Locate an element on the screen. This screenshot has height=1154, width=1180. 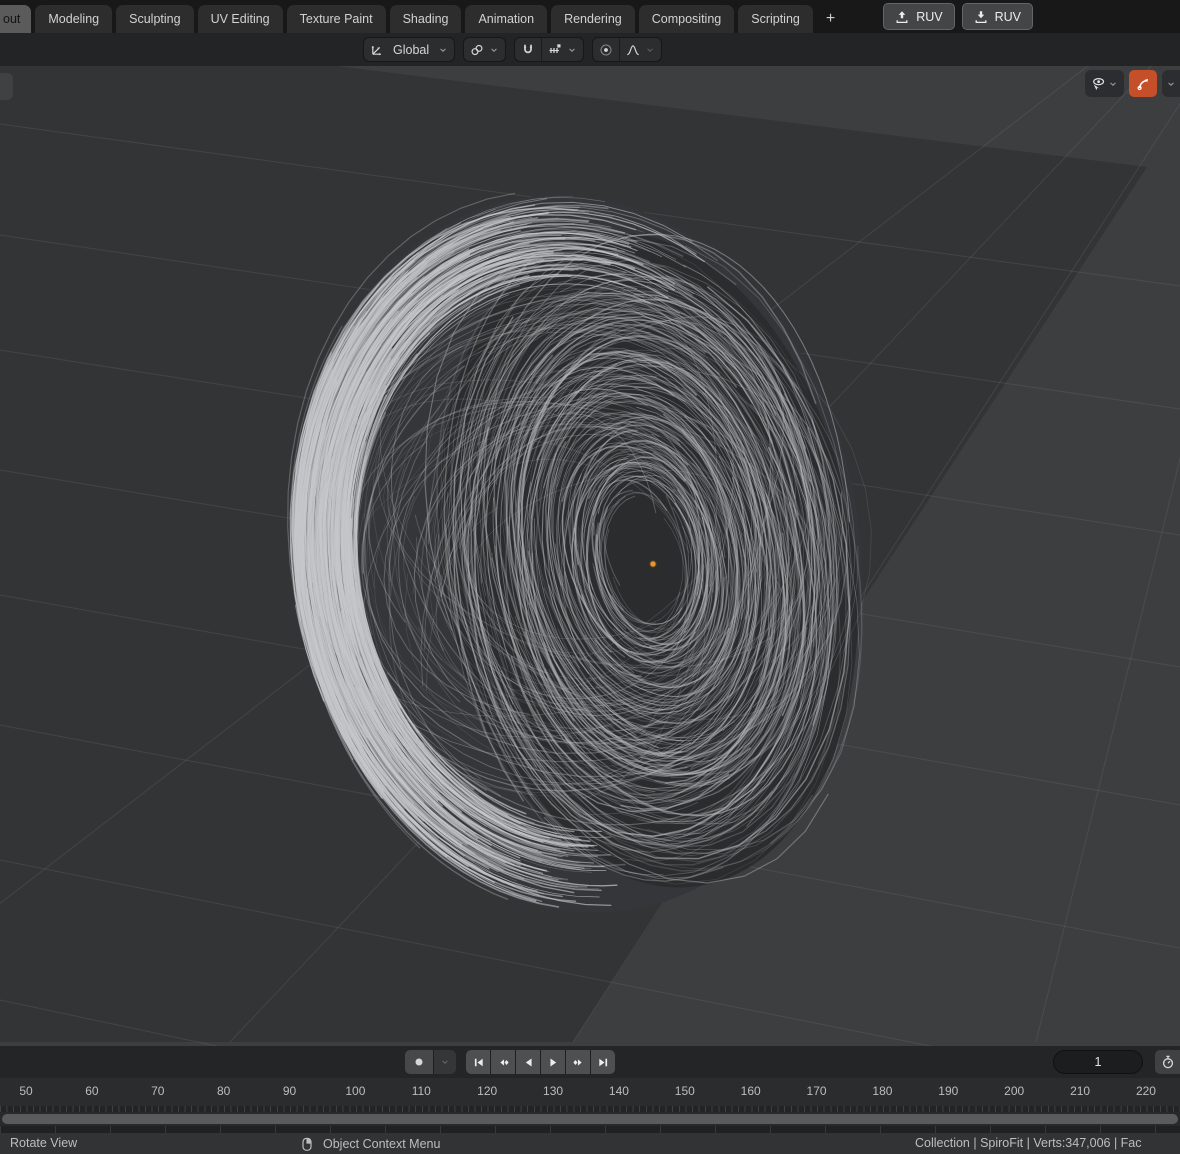
ruler-frame-label: 90 is located at coordinates (289, 1091).